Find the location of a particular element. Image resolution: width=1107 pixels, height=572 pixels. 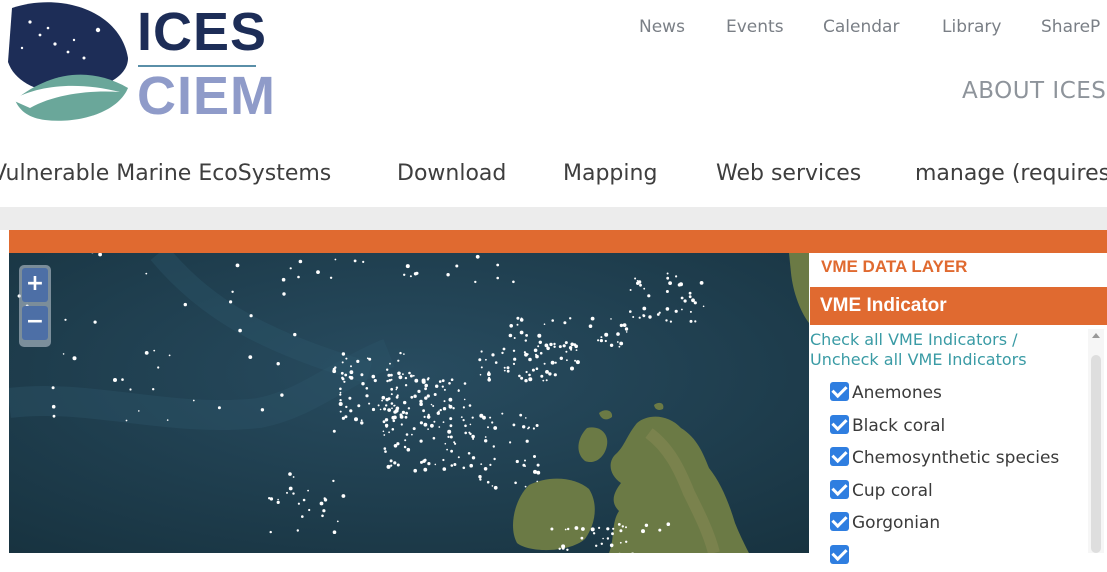

indicator-item: Cup coral is located at coordinates (959, 491).